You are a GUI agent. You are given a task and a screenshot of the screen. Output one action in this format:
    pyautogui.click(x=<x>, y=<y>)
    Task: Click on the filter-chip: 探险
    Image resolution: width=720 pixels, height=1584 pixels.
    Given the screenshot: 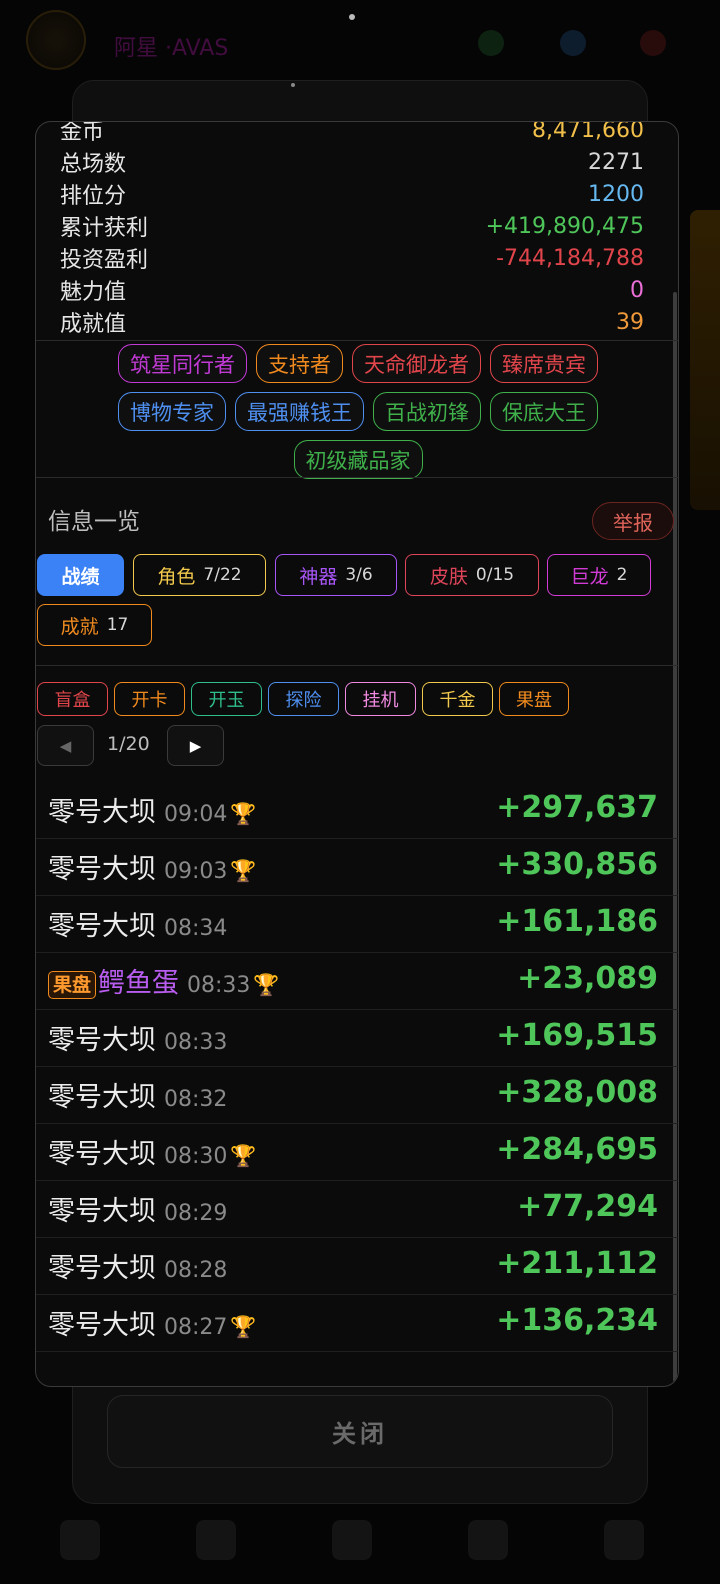 What is the action you would take?
    pyautogui.click(x=303, y=699)
    